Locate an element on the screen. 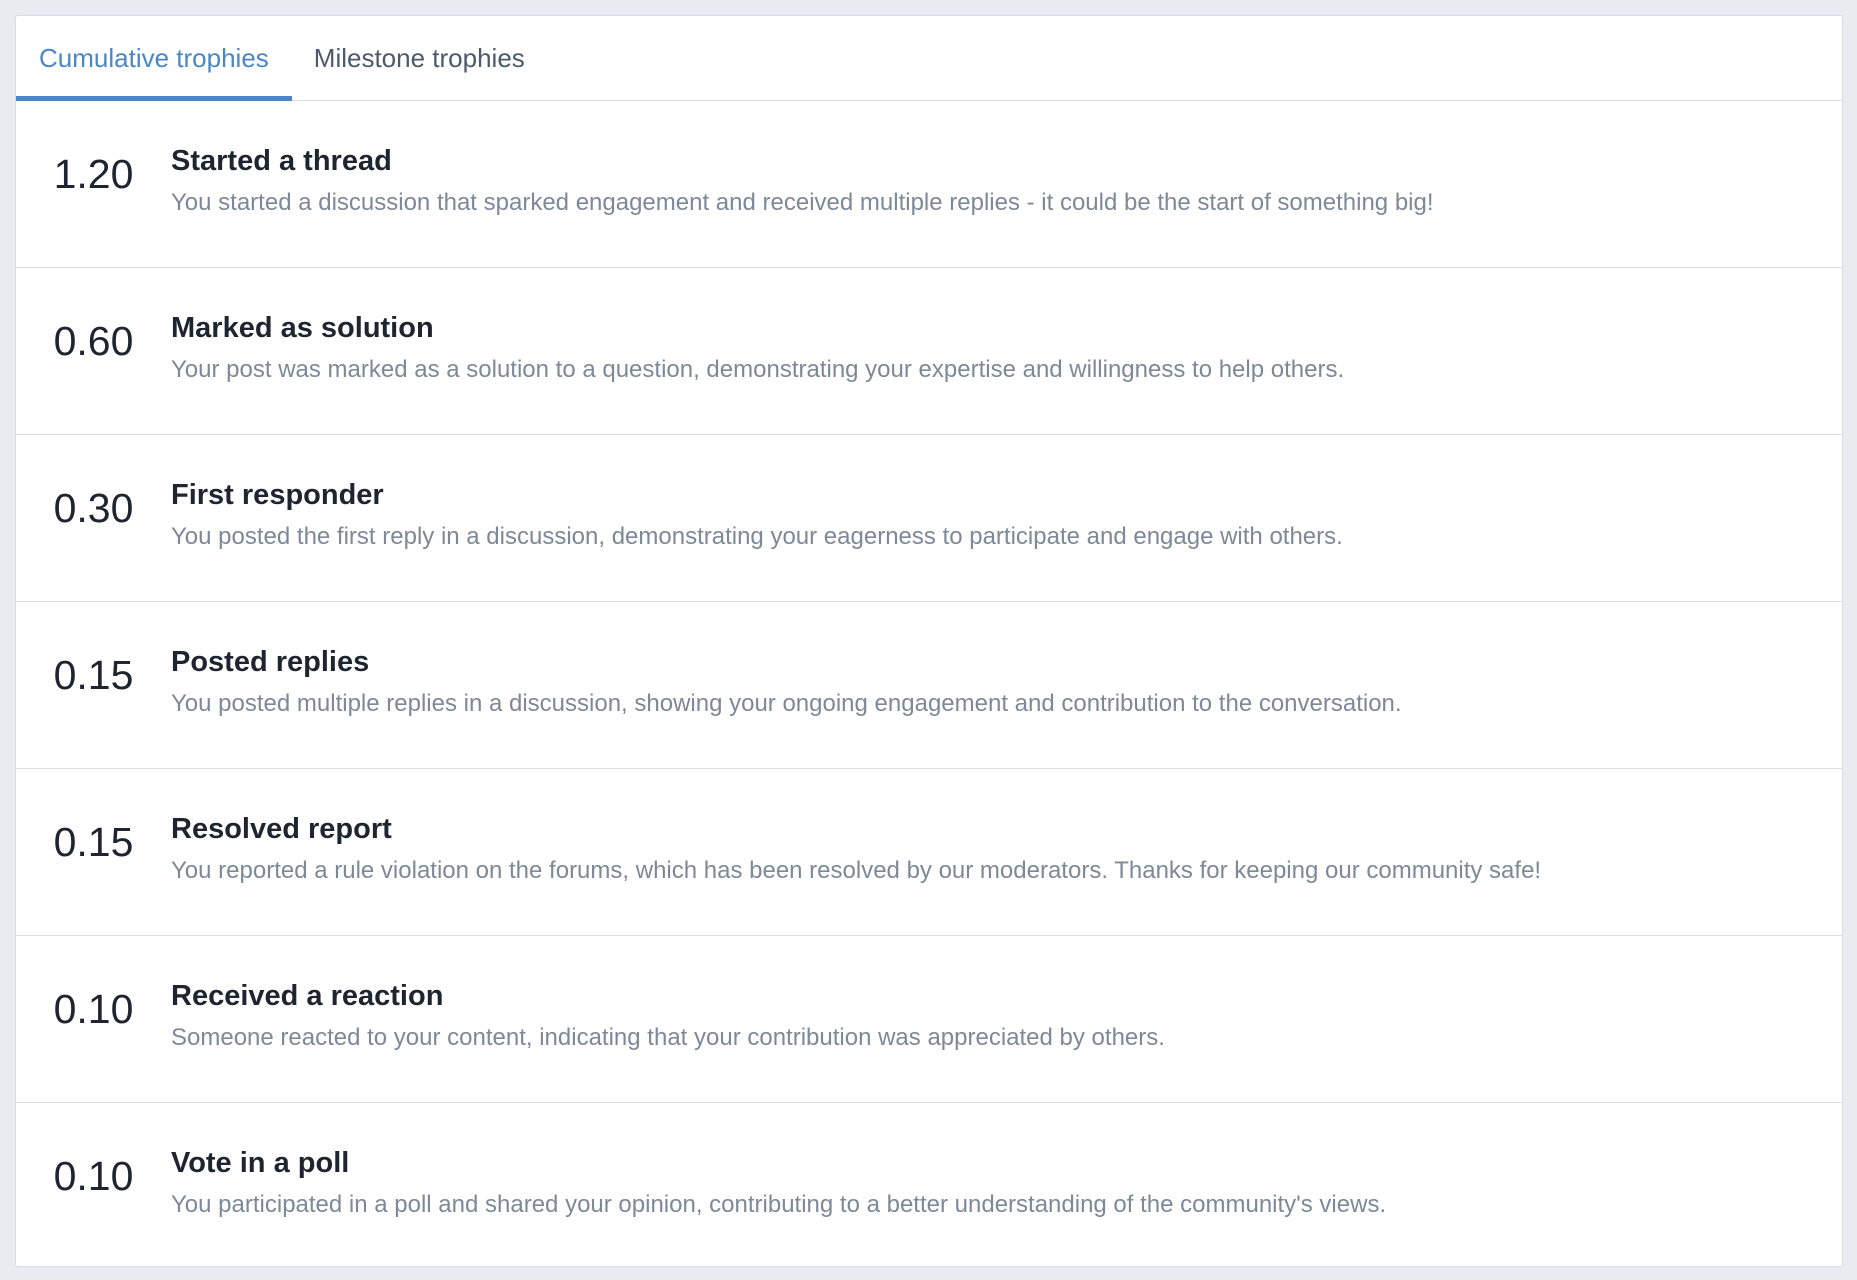  trophy-title: Vote in a poll is located at coordinates (260, 1163).